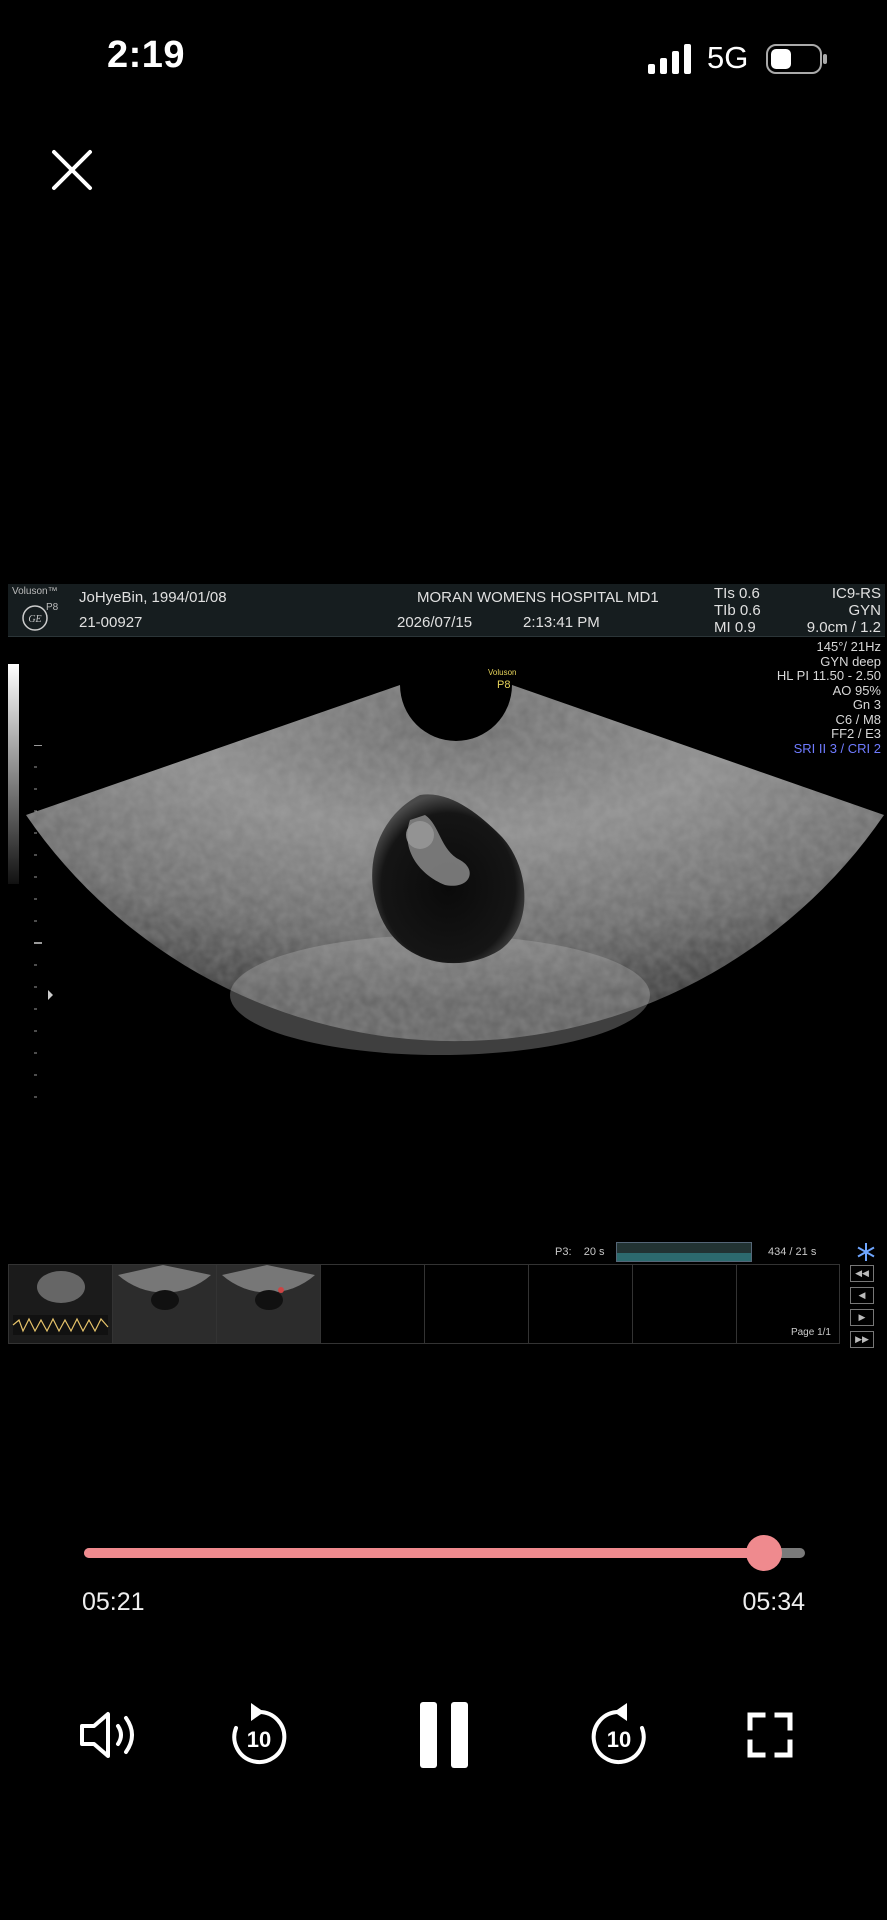 The image size is (887, 1920). I want to click on depth-scale, so click(43, 921).